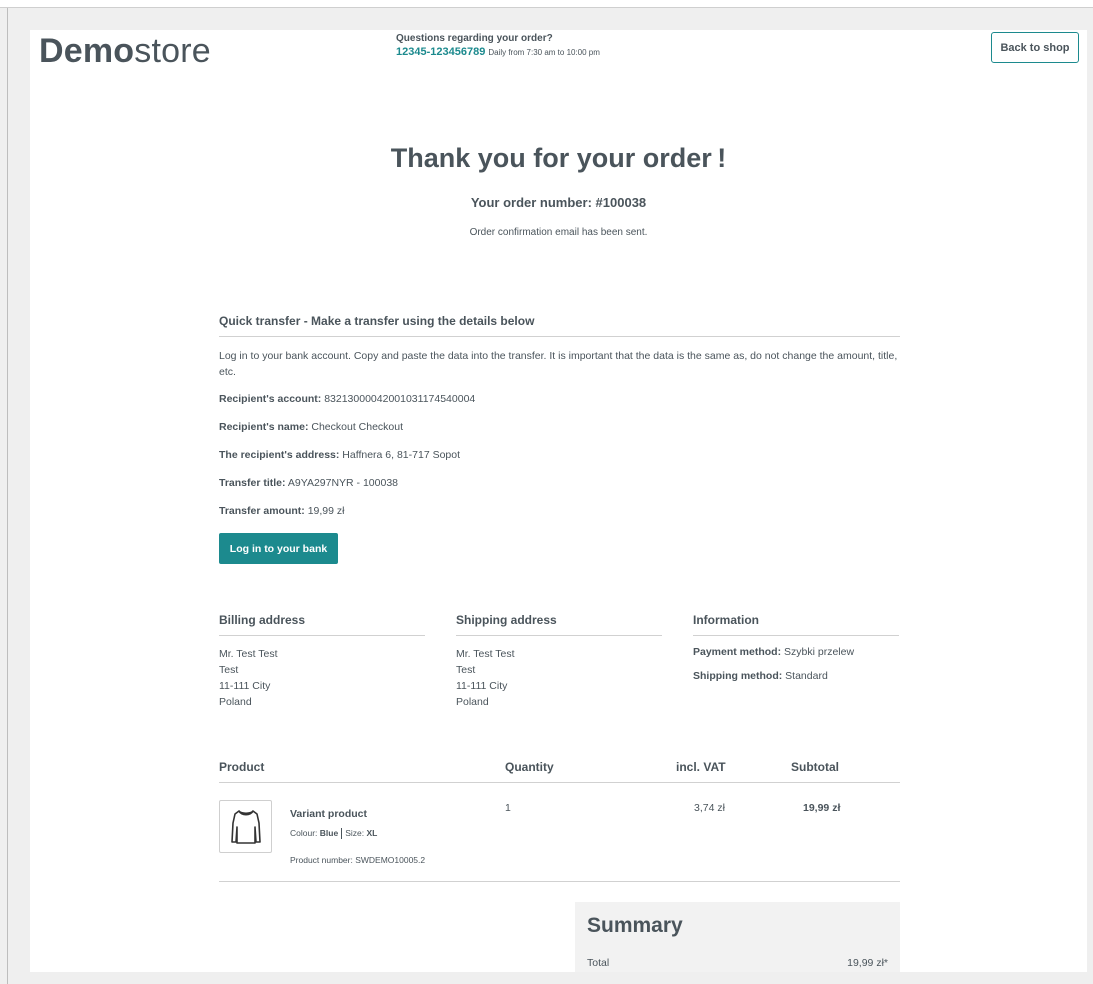 The height and width of the screenshot is (984, 1093). What do you see at coordinates (304, 833) in the screenshot?
I see `colour-label: Colour:` at bounding box center [304, 833].